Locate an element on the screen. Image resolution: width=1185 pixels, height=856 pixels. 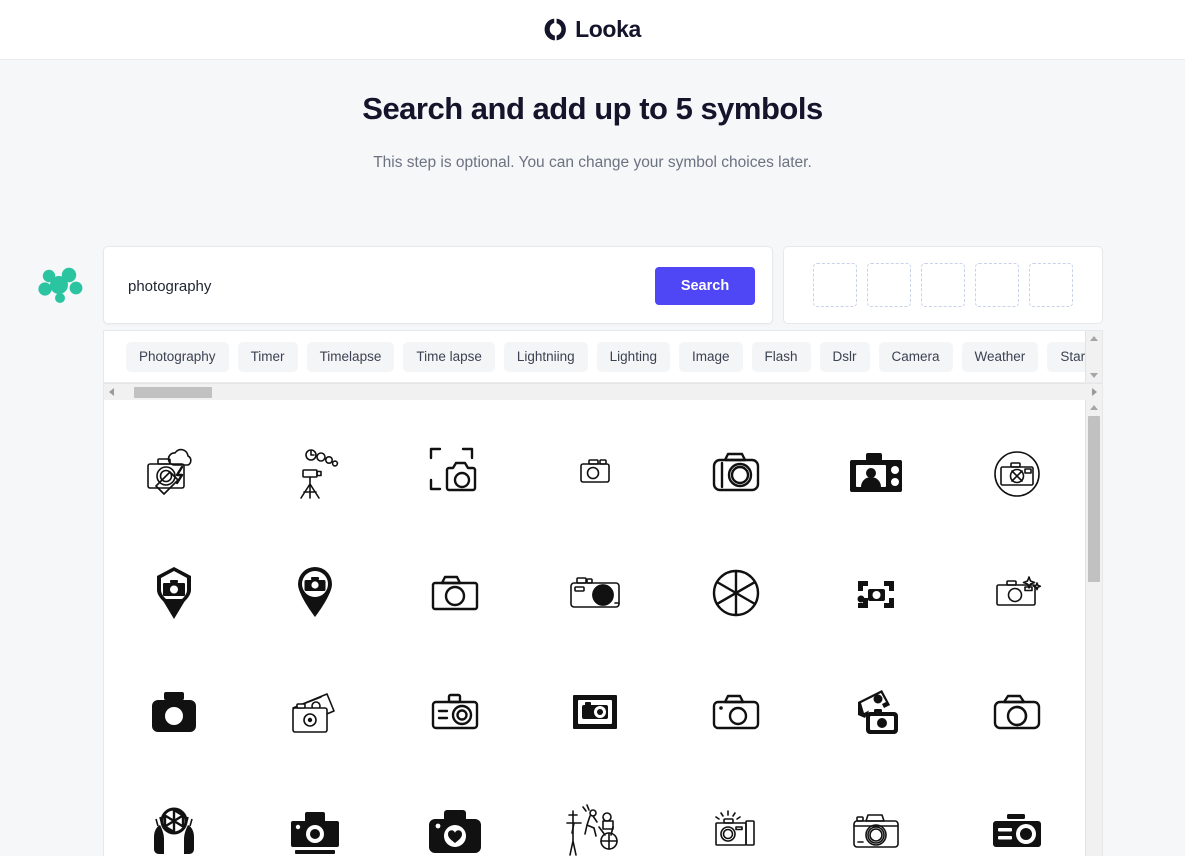
search-card: Search is located at coordinates (438, 285).